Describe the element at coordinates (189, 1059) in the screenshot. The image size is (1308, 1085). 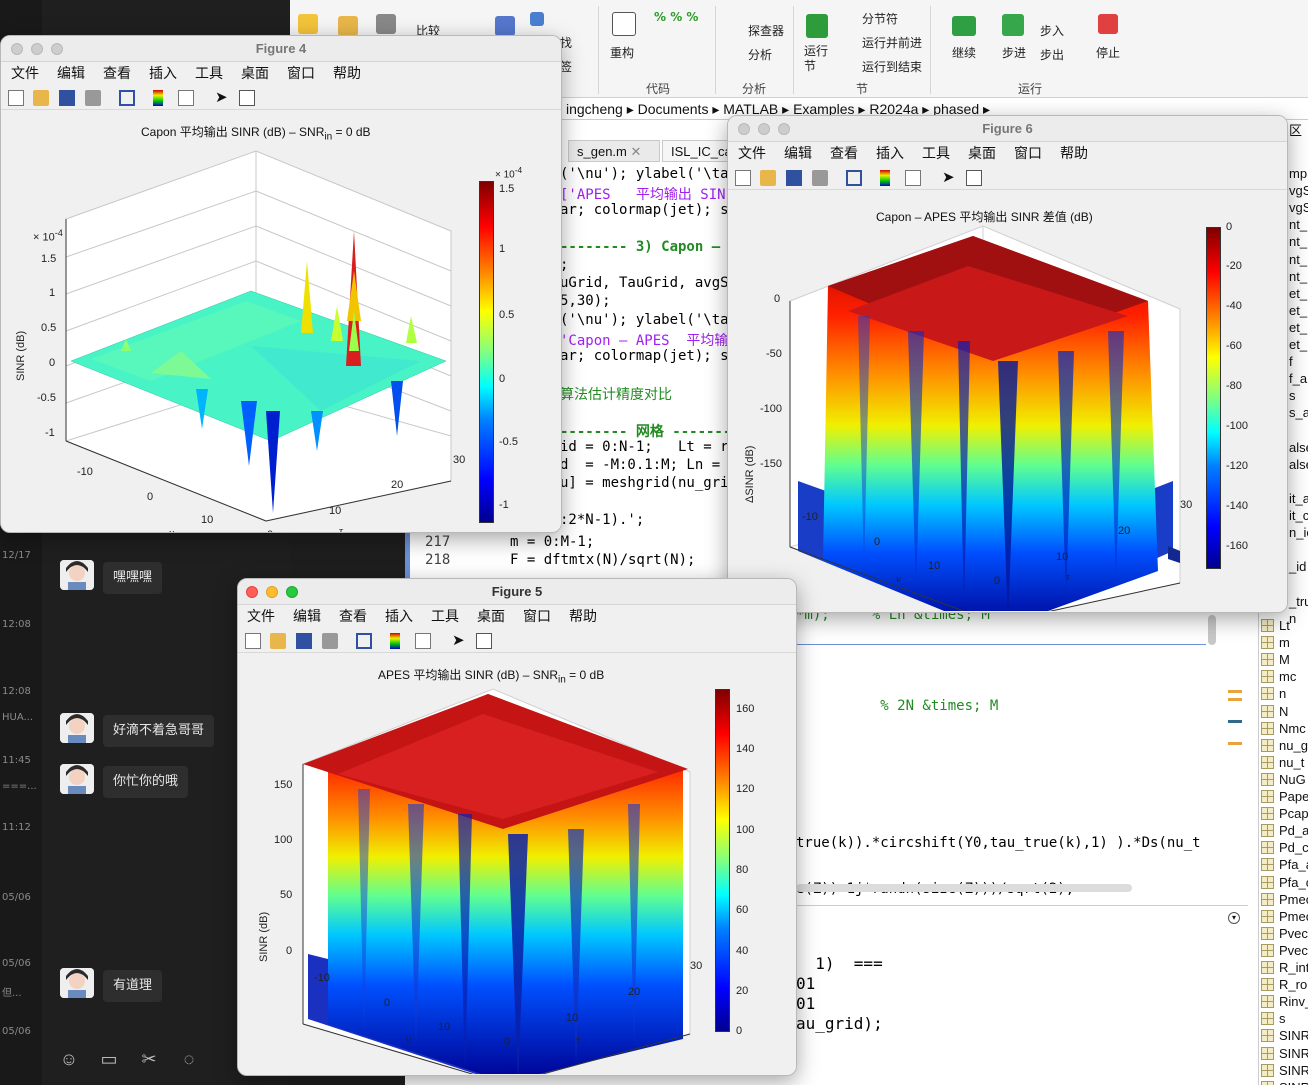
I see `chat-bubble-icon: ◌` at that location.